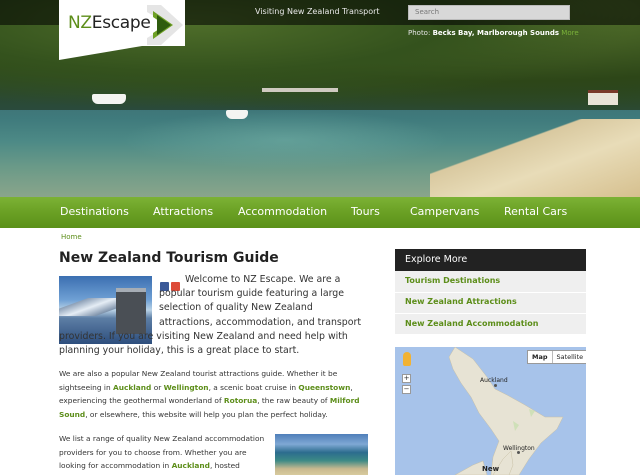 Image resolution: width=640 pixels, height=475 pixels. I want to click on map-label-wellington: Wellington, so click(519, 448).